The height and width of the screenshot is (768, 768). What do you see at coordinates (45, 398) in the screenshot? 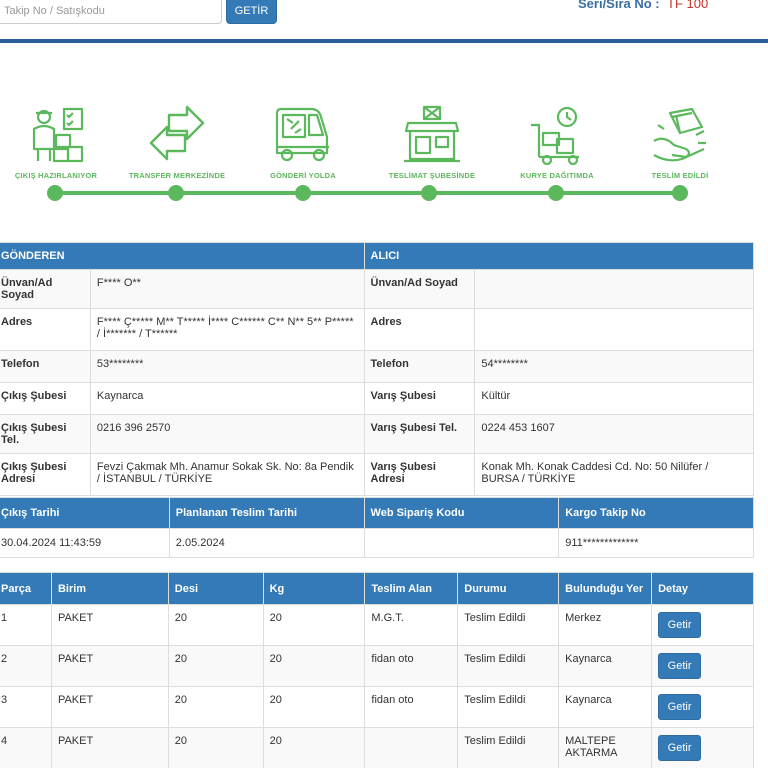
I see `sender-label: Çıkış Şubesi` at bounding box center [45, 398].